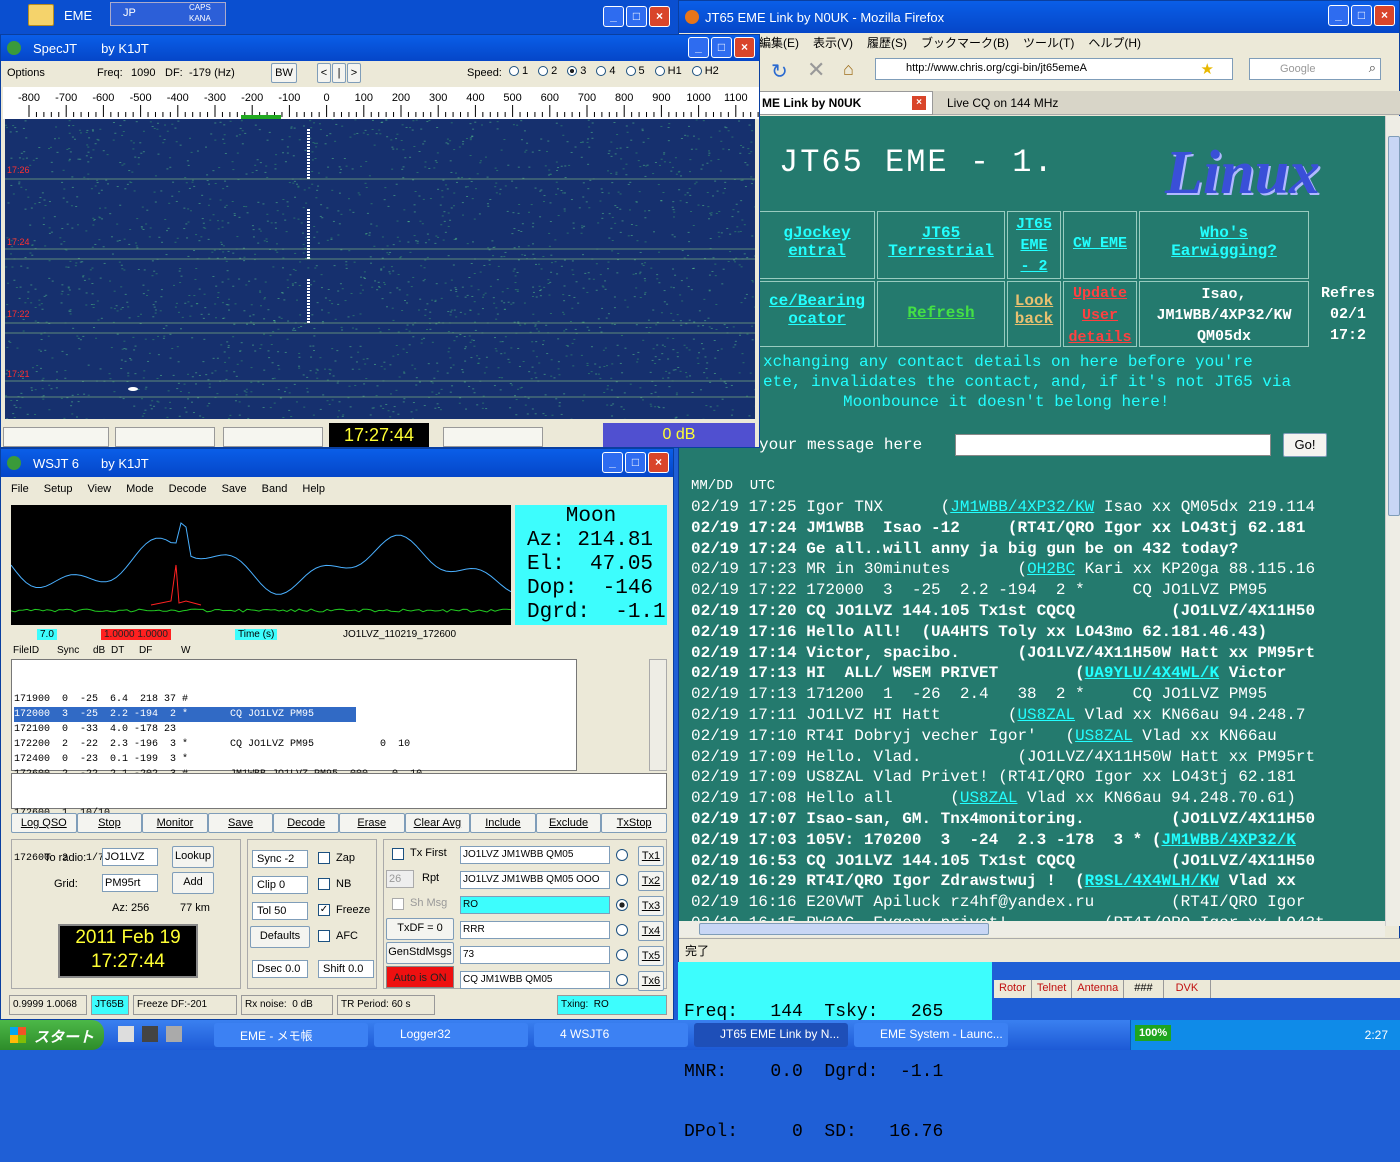 This screenshot has width=1400, height=1162. What do you see at coordinates (398, 854) in the screenshot?
I see `txfirst-checkbox` at bounding box center [398, 854].